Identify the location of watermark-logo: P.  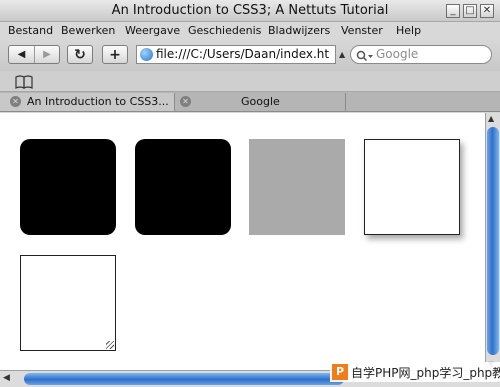
(340, 372).